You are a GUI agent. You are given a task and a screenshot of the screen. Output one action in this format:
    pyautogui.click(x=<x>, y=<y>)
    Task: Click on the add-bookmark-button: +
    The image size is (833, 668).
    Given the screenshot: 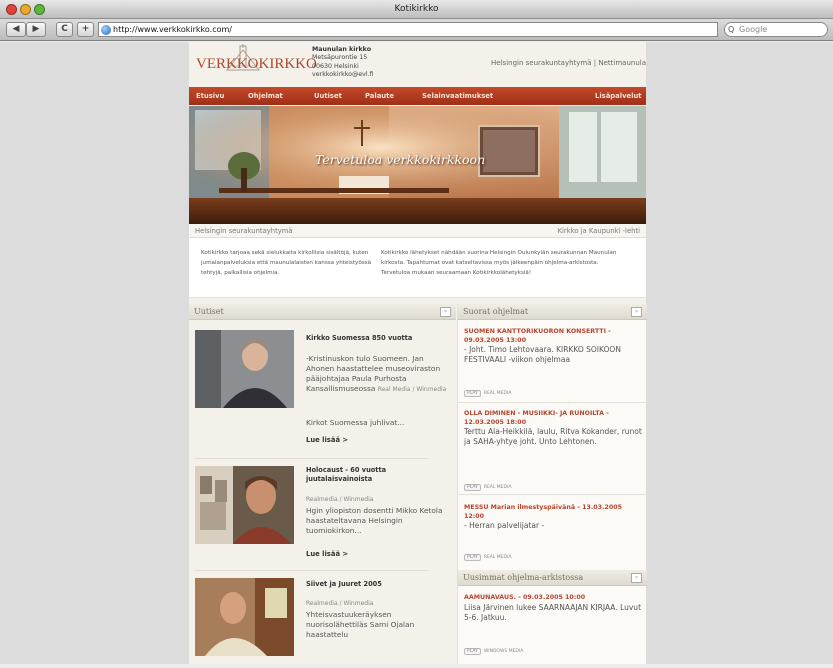 What is the action you would take?
    pyautogui.click(x=85, y=29)
    